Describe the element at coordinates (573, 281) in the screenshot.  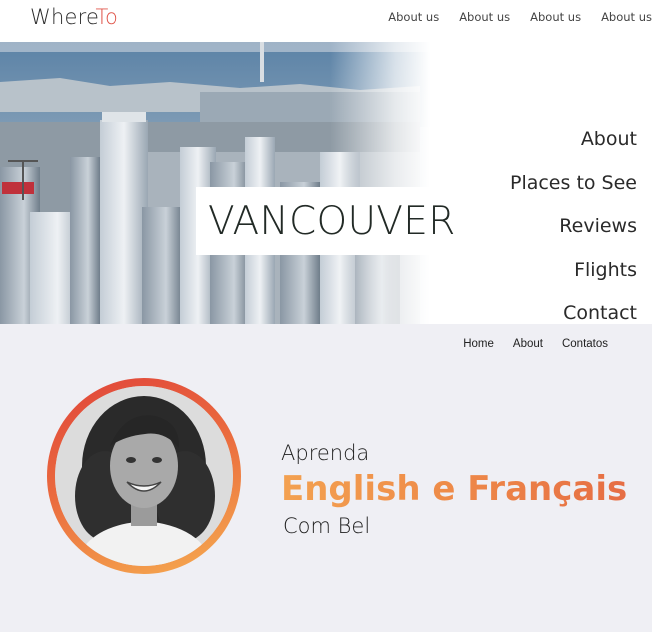
I see `menu-item-flights: Flights` at that location.